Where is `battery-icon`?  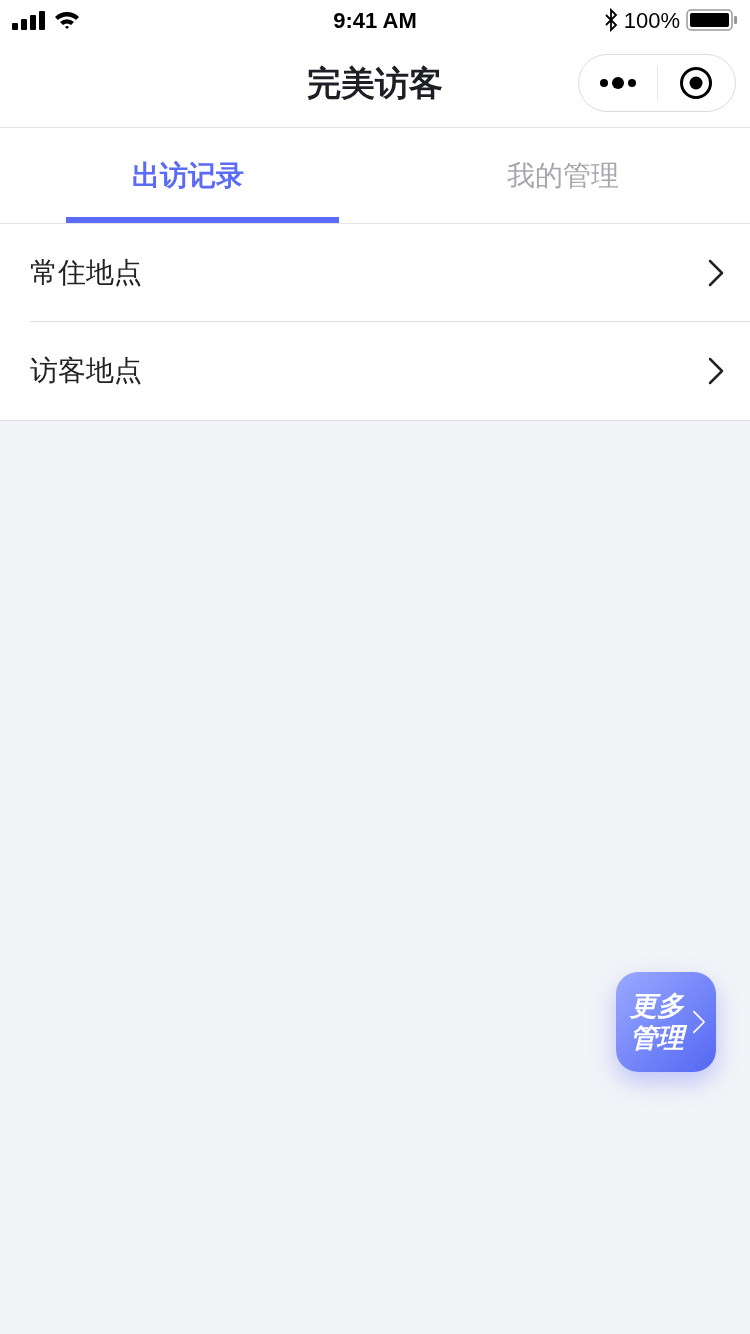 battery-icon is located at coordinates (712, 20).